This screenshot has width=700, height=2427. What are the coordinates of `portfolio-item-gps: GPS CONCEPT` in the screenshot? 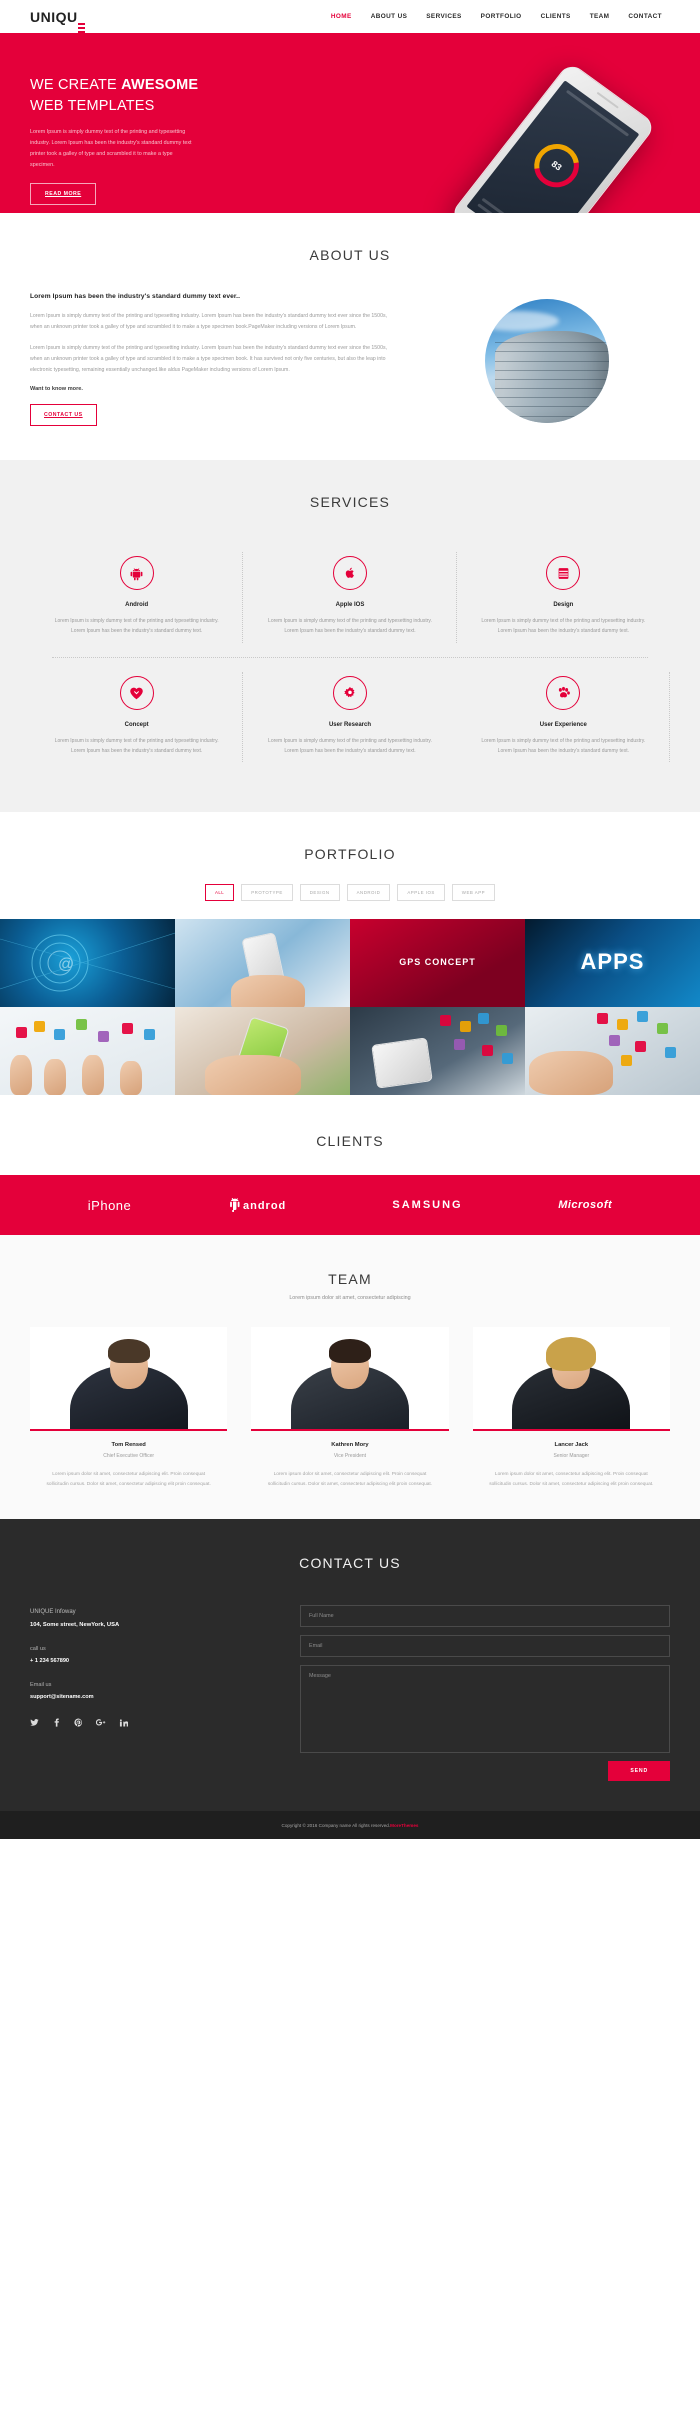 It's located at (437, 963).